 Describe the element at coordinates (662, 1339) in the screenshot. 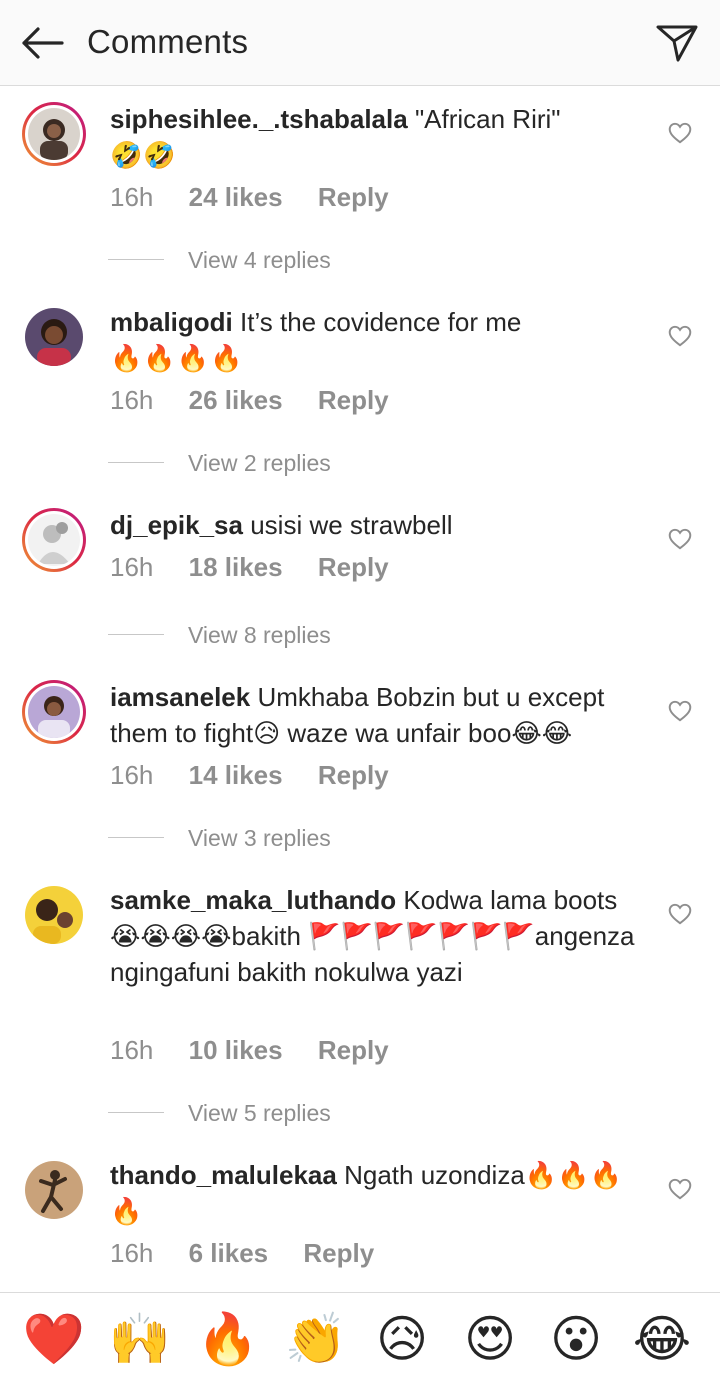

I see `tears-of-joy-emoji-icon: 😂` at that location.